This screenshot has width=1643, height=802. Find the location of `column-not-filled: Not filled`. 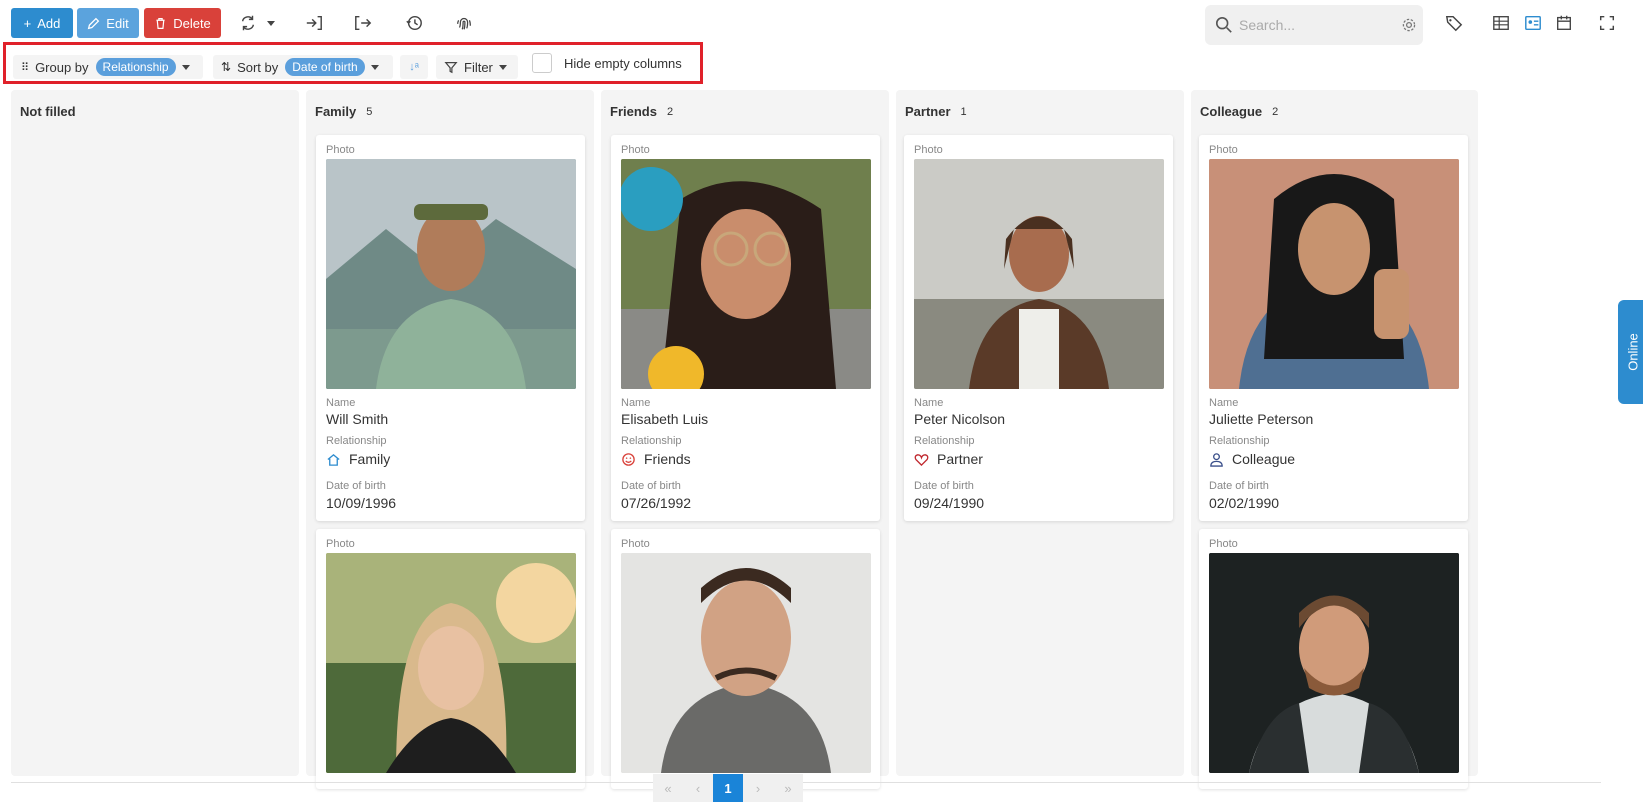

column-not-filled: Not filled is located at coordinates (155, 433).